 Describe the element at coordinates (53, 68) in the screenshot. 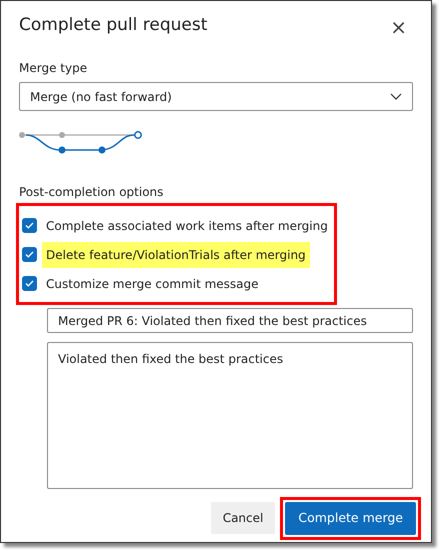

I see `field-label: Merge type` at that location.